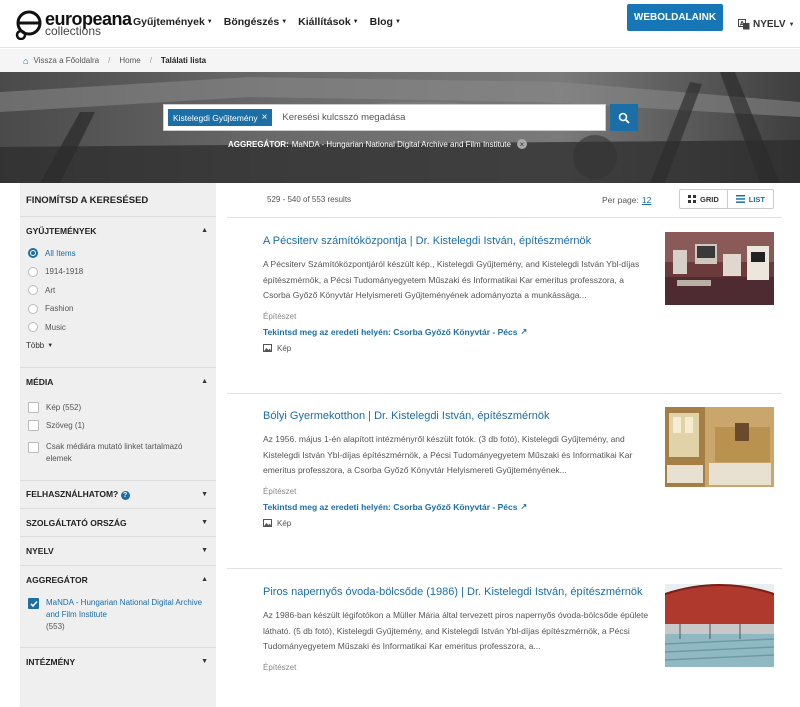 Image resolution: width=800 pixels, height=707 pixels. Describe the element at coordinates (118, 290) in the screenshot. I see `collection-option: Art` at that location.